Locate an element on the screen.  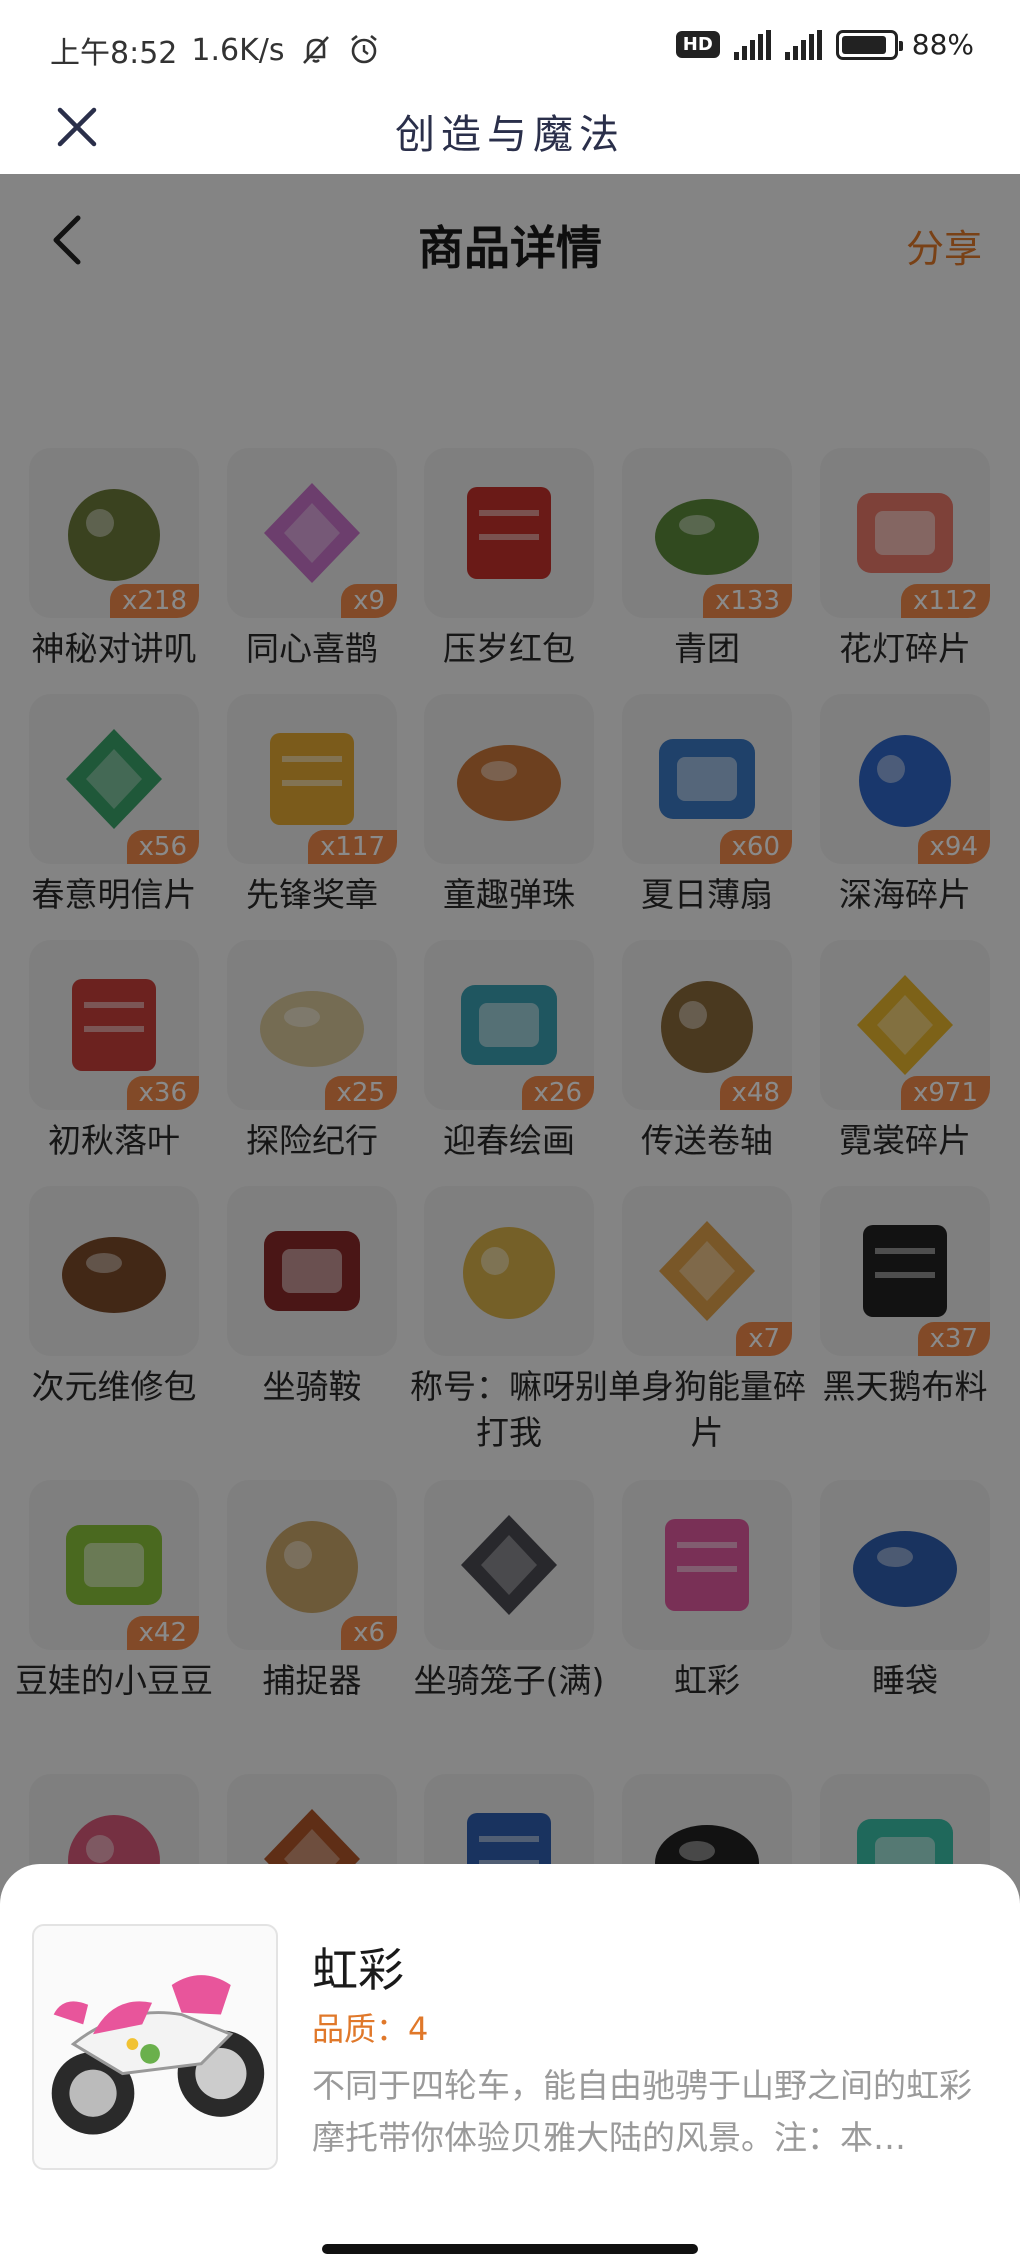
motorcycle-icon is located at coordinates (158, 2055).